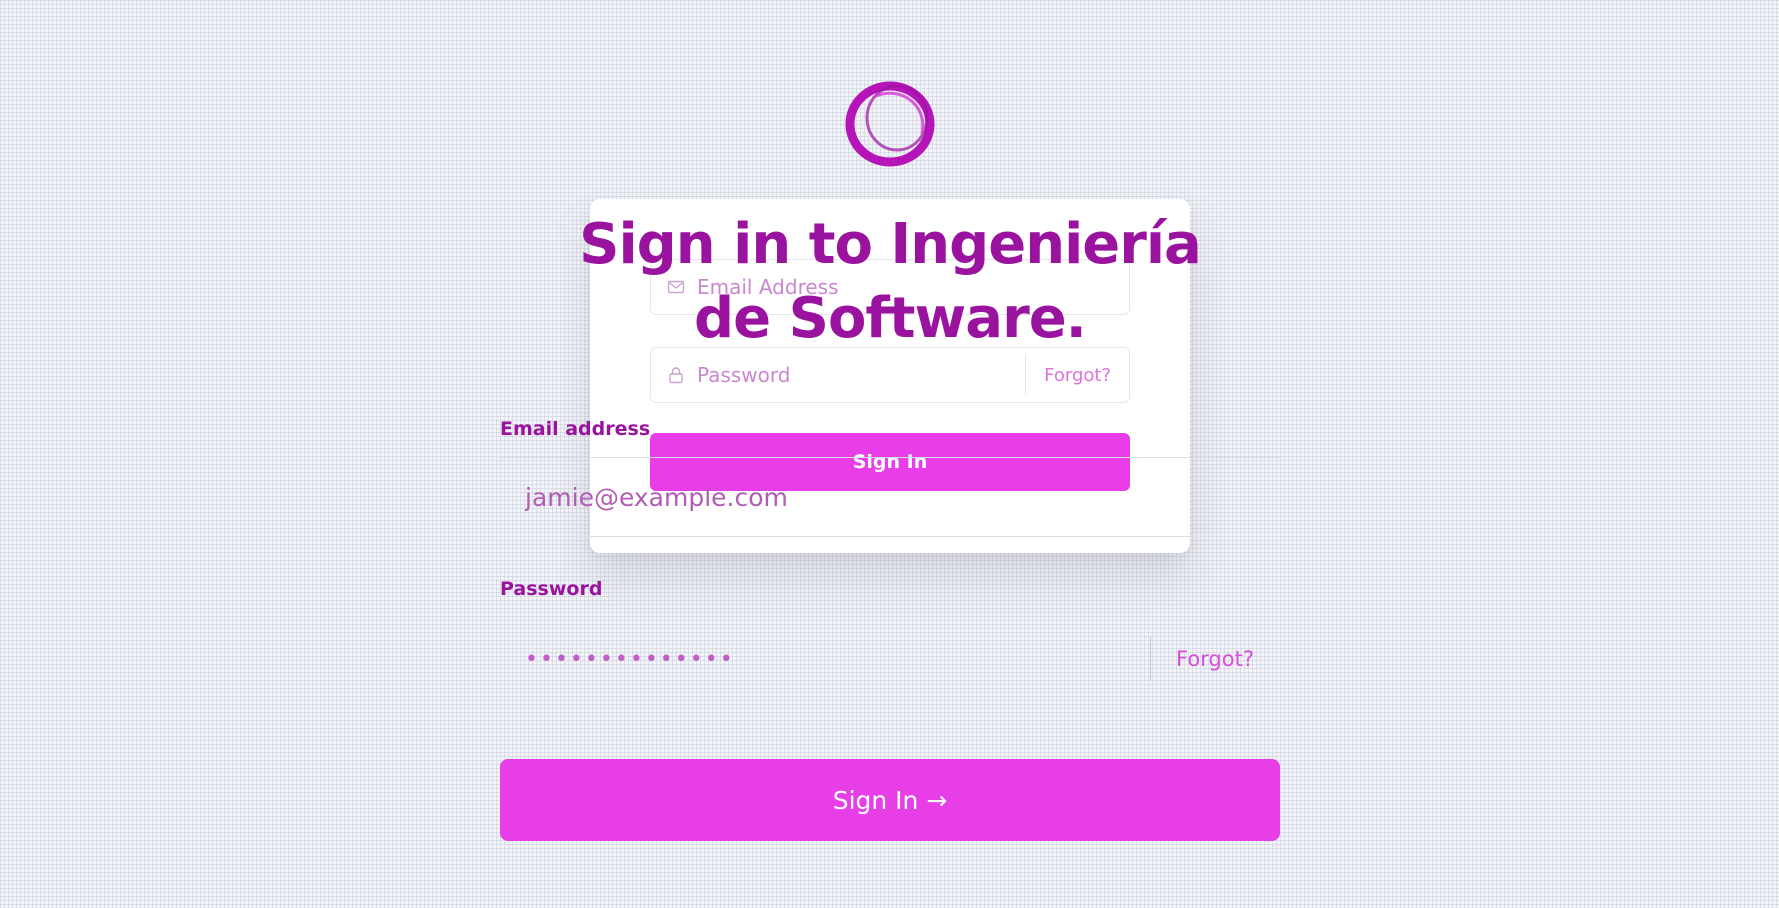 Image resolution: width=1779 pixels, height=908 pixels. I want to click on email-label: Email address, so click(575, 429).